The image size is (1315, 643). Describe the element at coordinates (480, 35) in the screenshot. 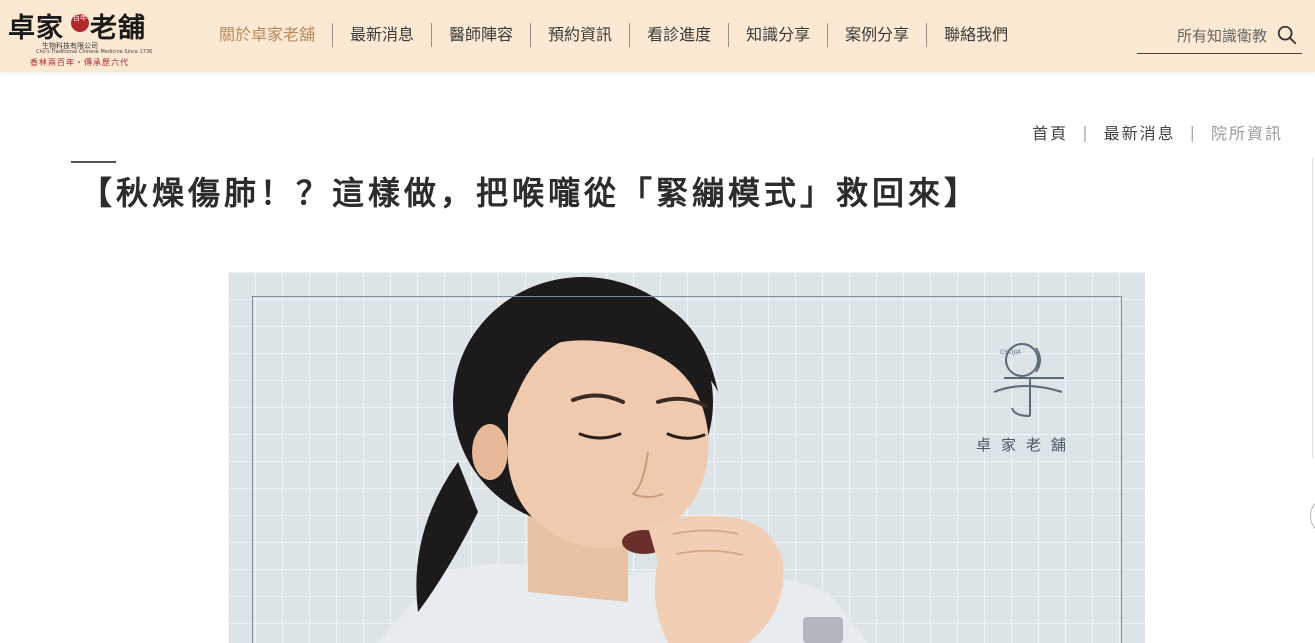

I see `nav-item-doctors: 醫師陣容` at that location.